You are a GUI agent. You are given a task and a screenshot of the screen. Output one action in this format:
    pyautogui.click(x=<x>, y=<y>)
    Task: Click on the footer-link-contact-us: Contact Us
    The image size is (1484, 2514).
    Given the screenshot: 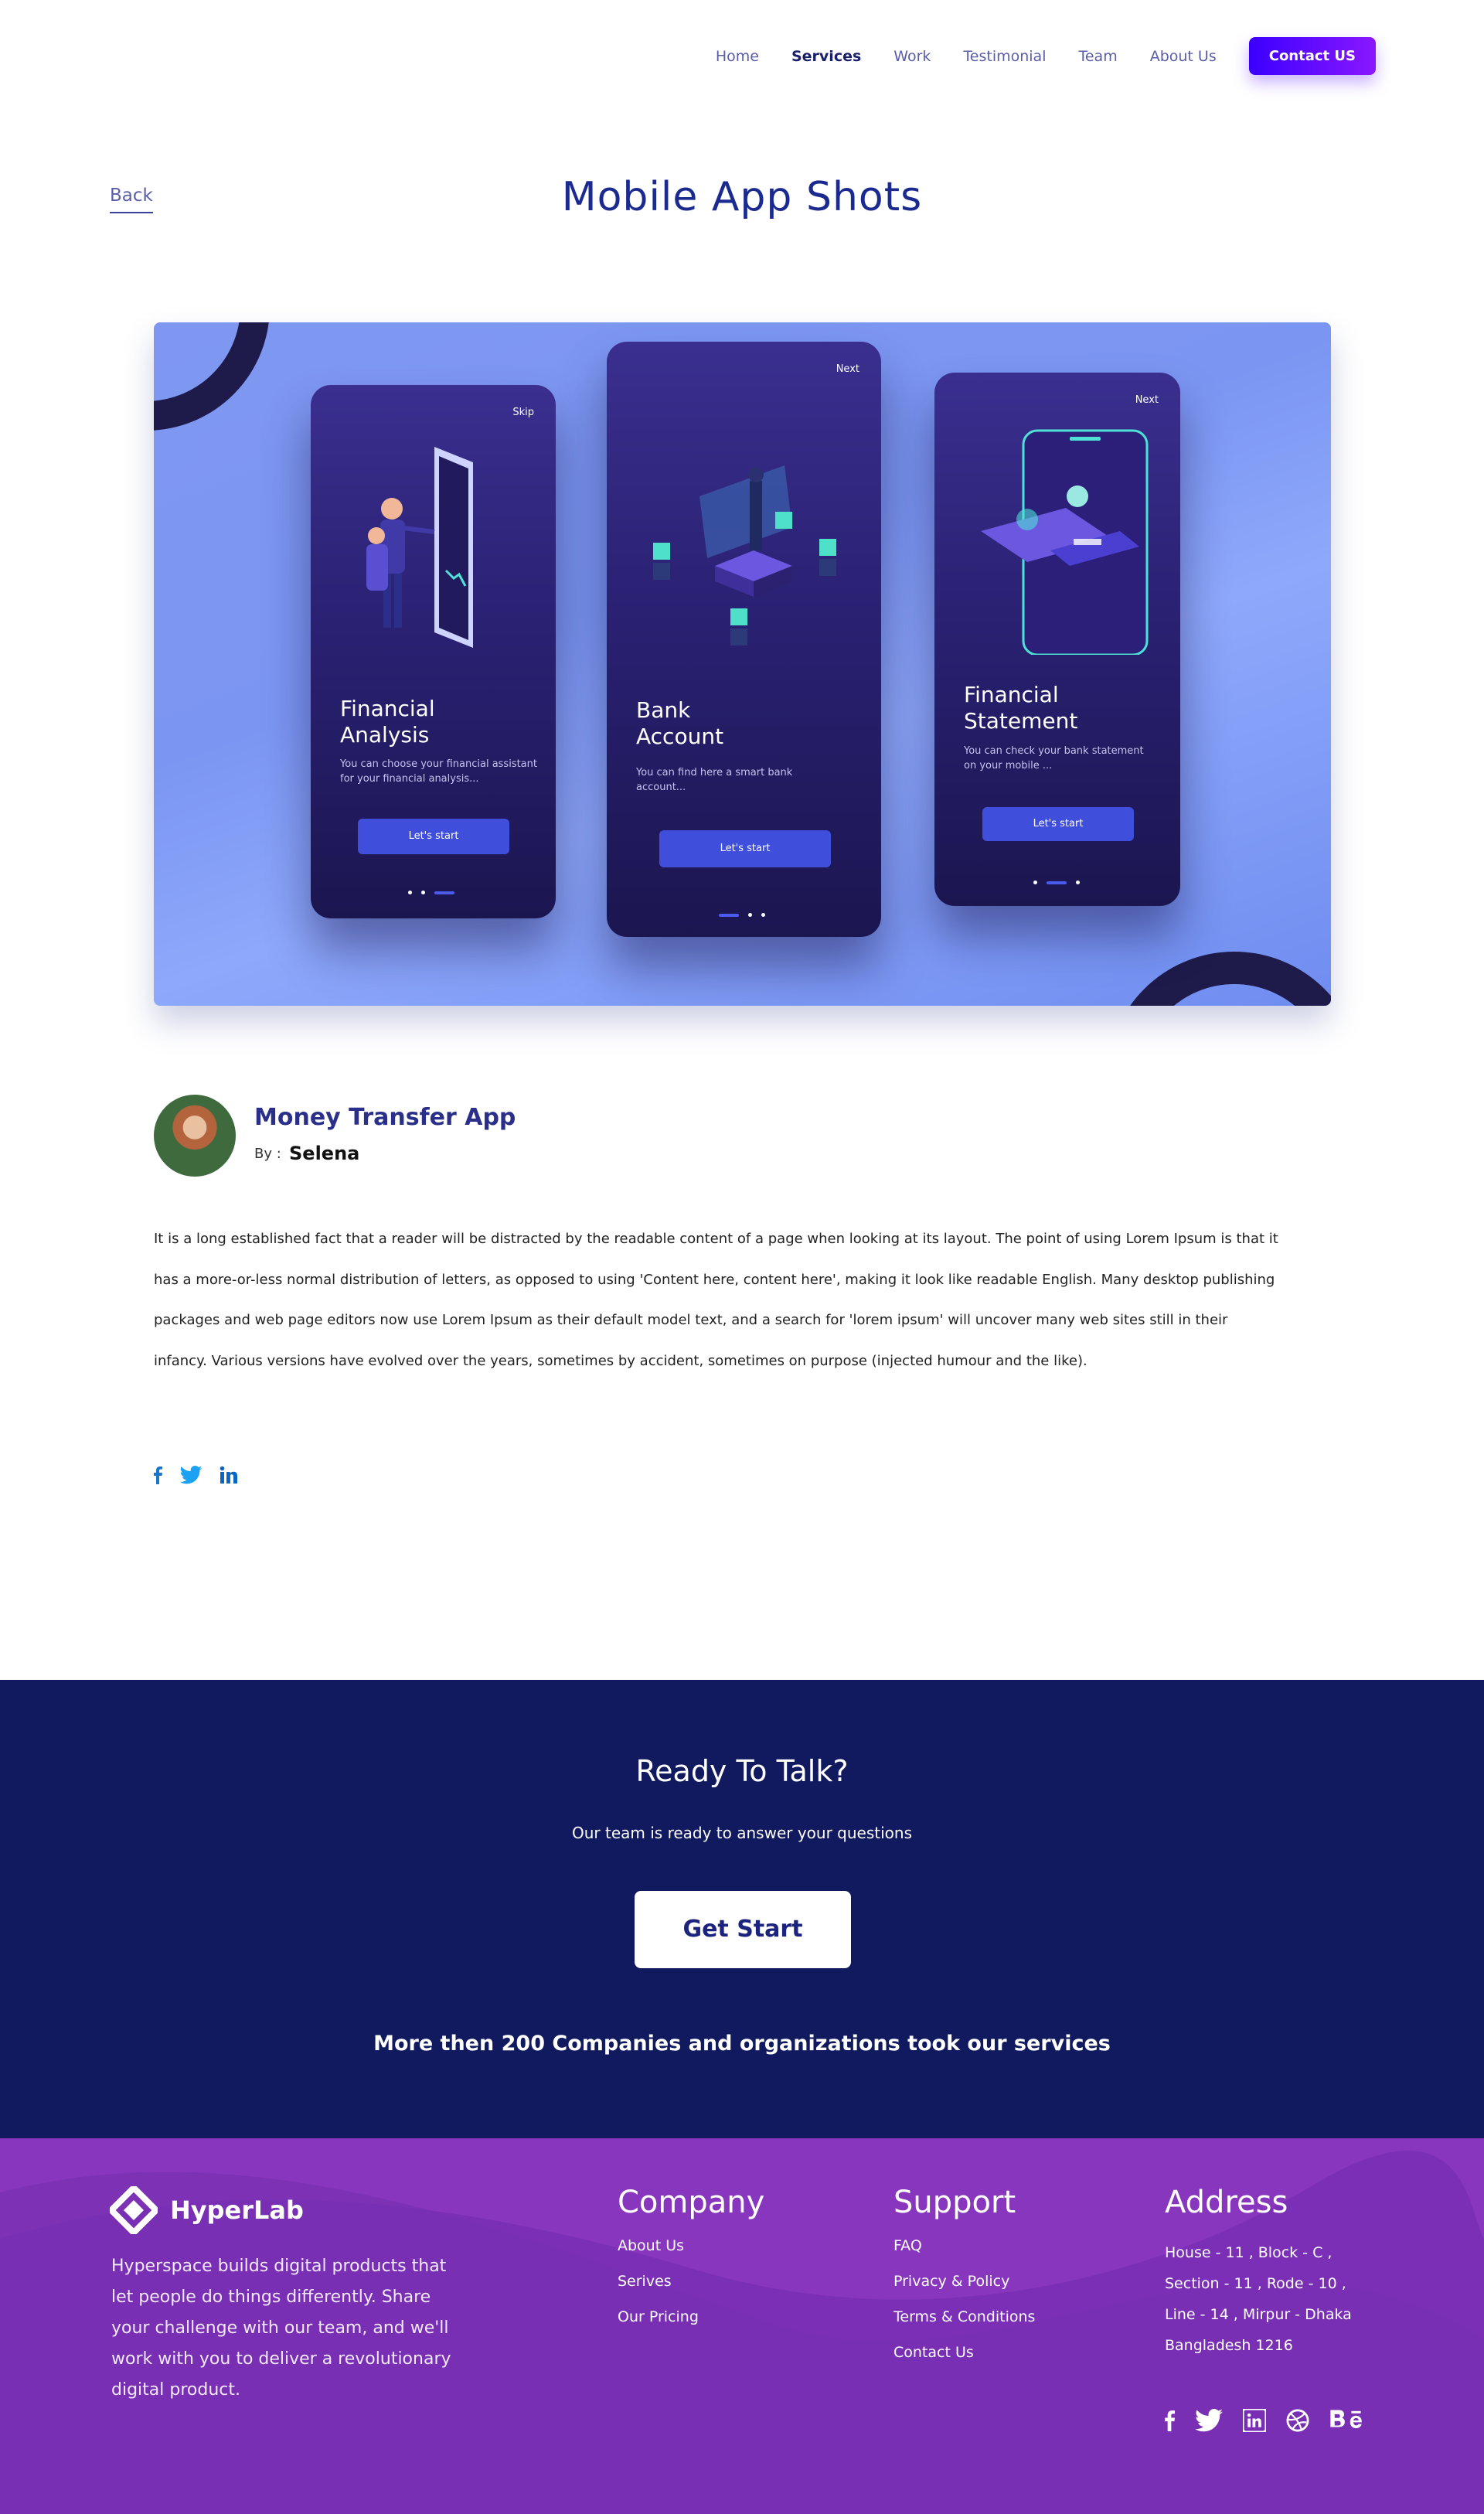 What is the action you would take?
    pyautogui.click(x=964, y=2352)
    